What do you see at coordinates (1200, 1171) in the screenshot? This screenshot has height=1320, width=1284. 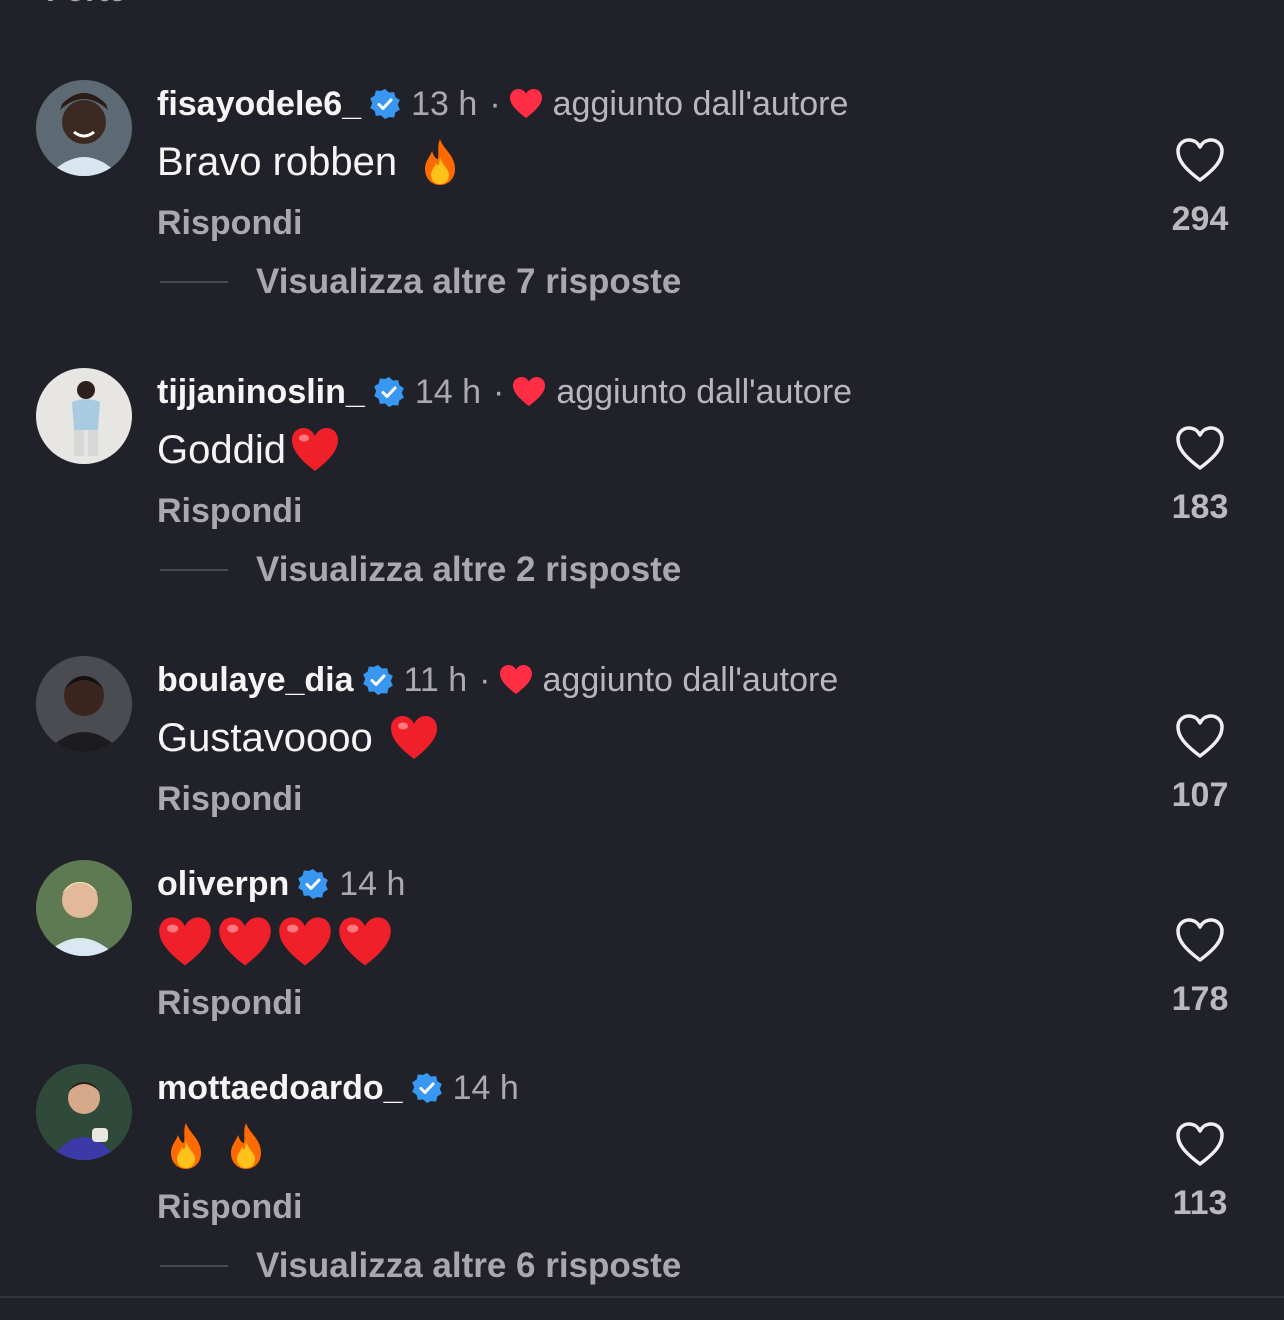 I see `like-area: 113` at bounding box center [1200, 1171].